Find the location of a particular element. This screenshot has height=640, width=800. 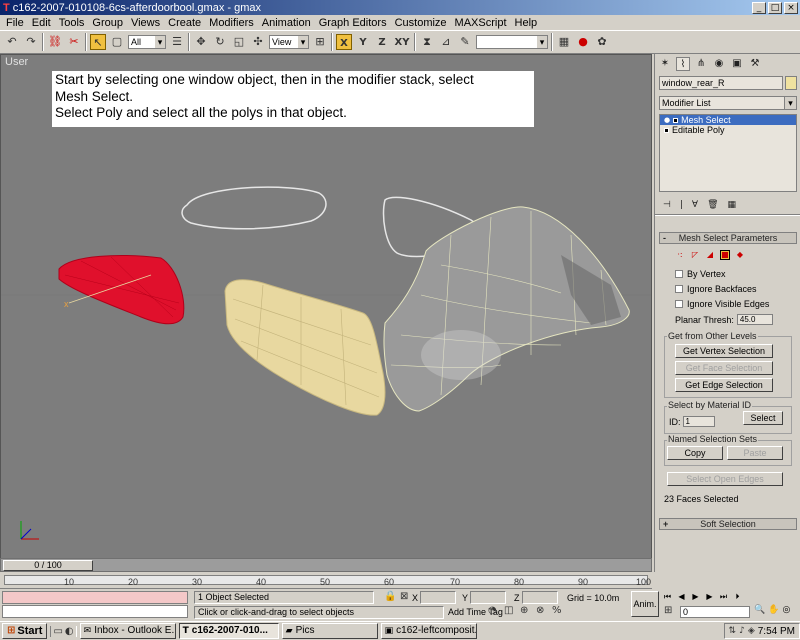

soft-selection-rollout-header: + Soft Selection is located at coordinates (728, 524).